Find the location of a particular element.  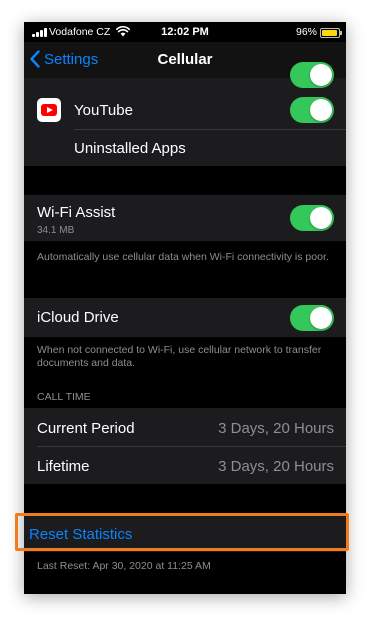

icloud-drive-row: iCloud Drive is located at coordinates (185, 317).